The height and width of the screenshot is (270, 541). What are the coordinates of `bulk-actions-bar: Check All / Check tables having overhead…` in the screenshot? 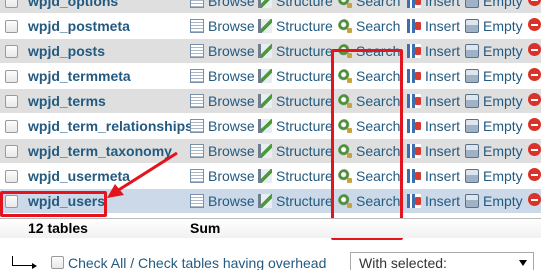 It's located at (270, 260).